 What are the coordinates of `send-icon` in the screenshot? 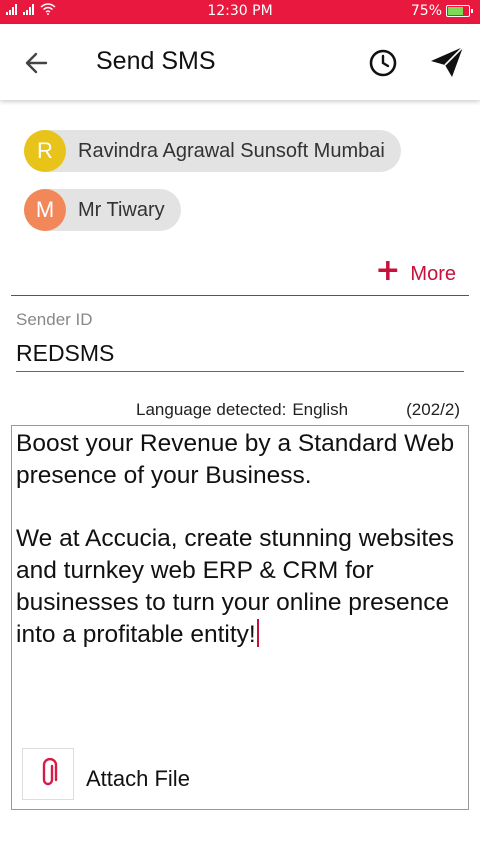 It's located at (447, 62).